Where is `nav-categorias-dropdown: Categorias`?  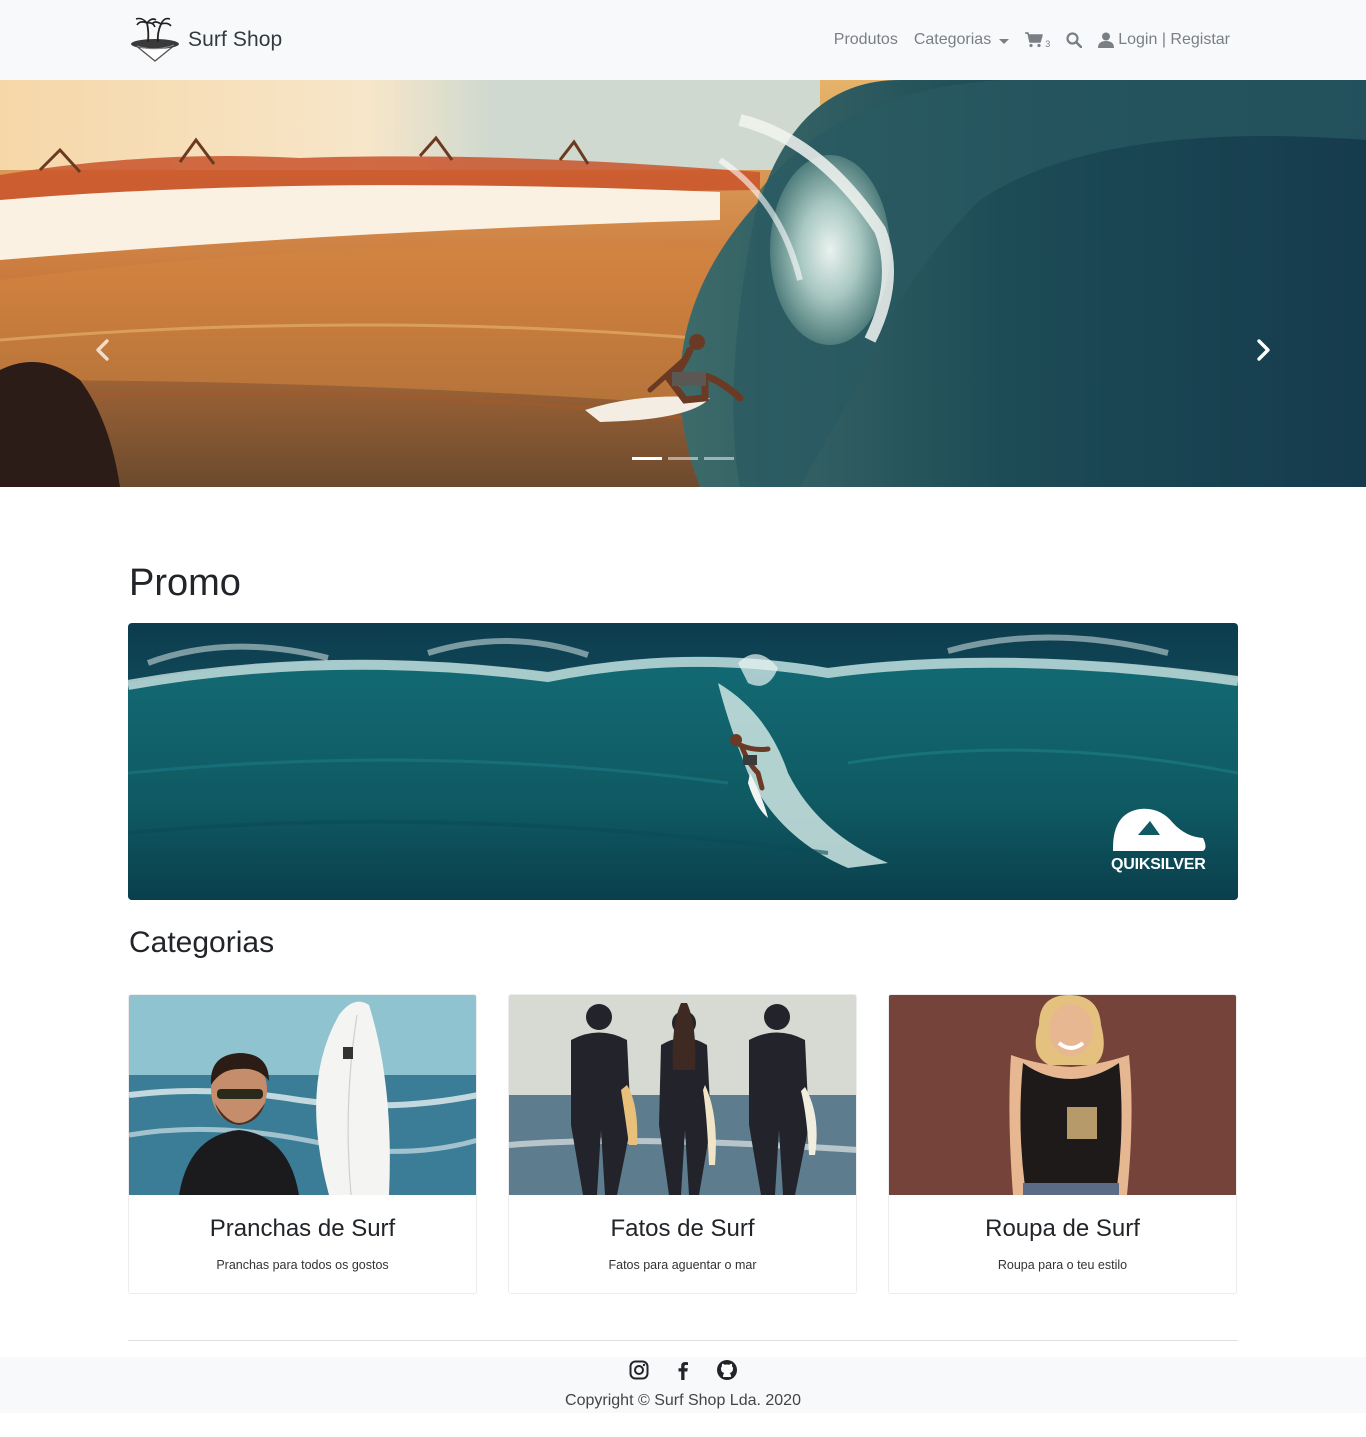 nav-categorias-dropdown: Categorias is located at coordinates (961, 40).